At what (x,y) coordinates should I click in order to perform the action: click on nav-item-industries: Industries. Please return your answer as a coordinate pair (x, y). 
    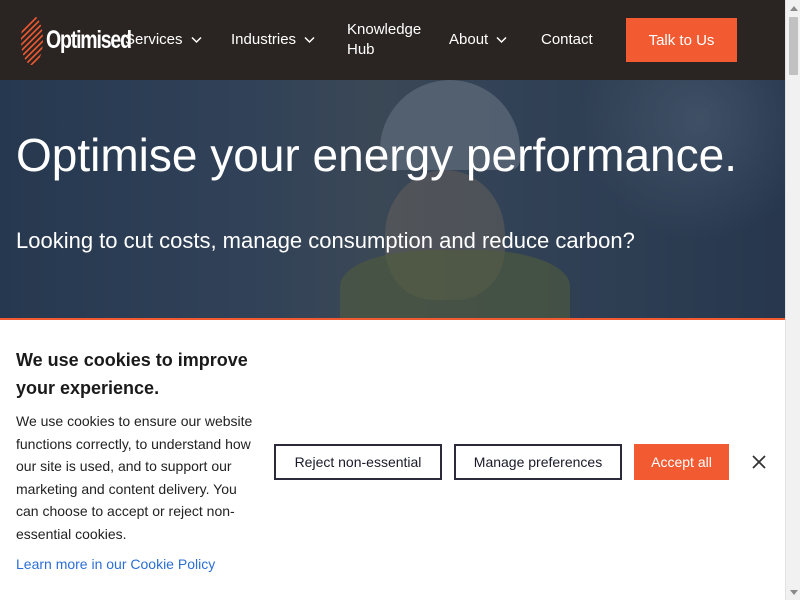
    Looking at the image, I should click on (273, 40).